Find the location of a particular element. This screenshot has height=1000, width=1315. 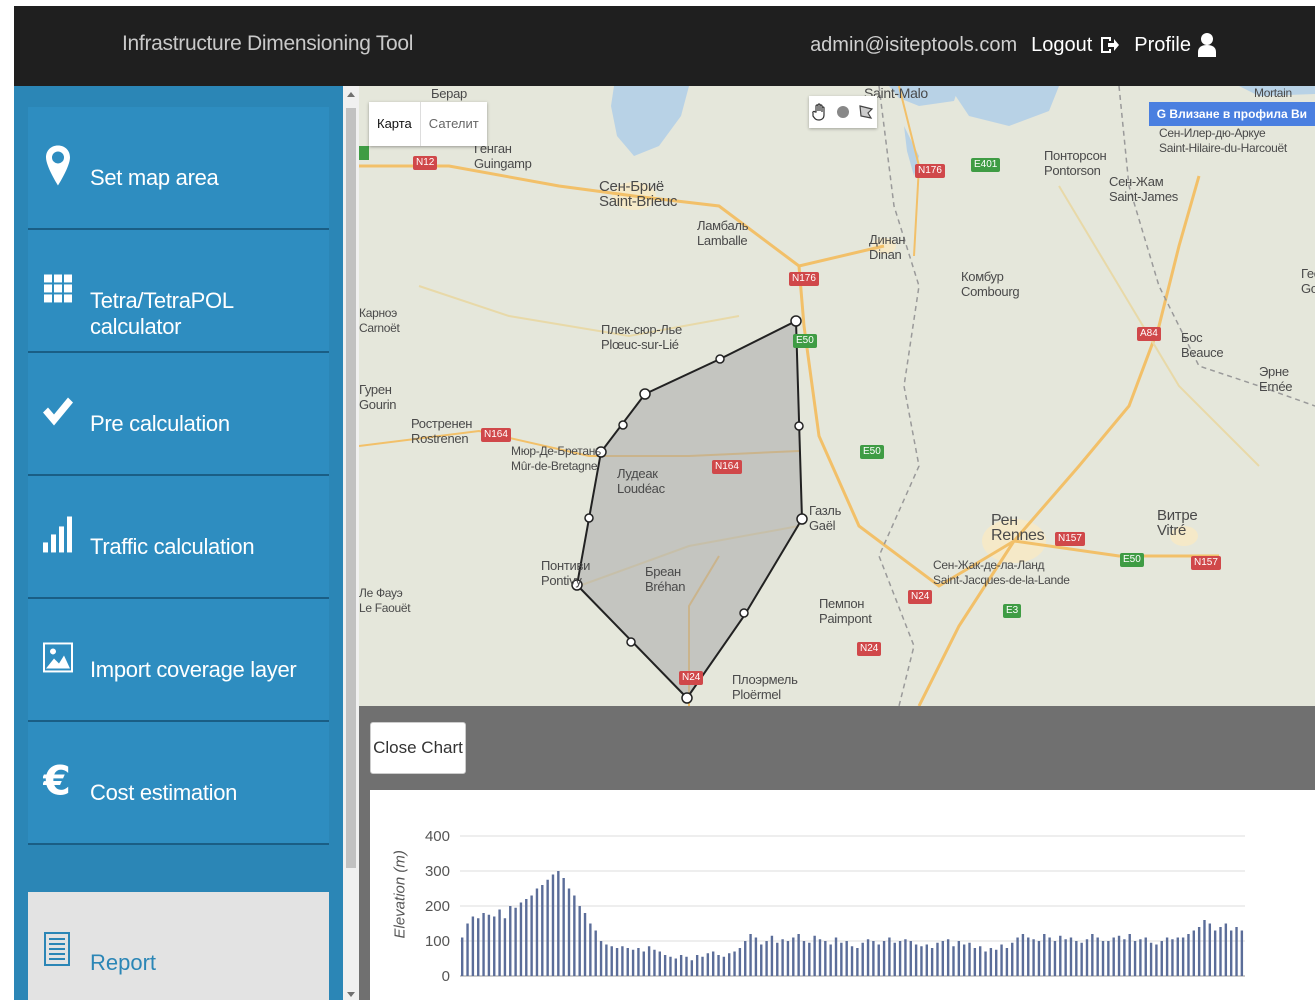

circle-draw-icon is located at coordinates (843, 112).